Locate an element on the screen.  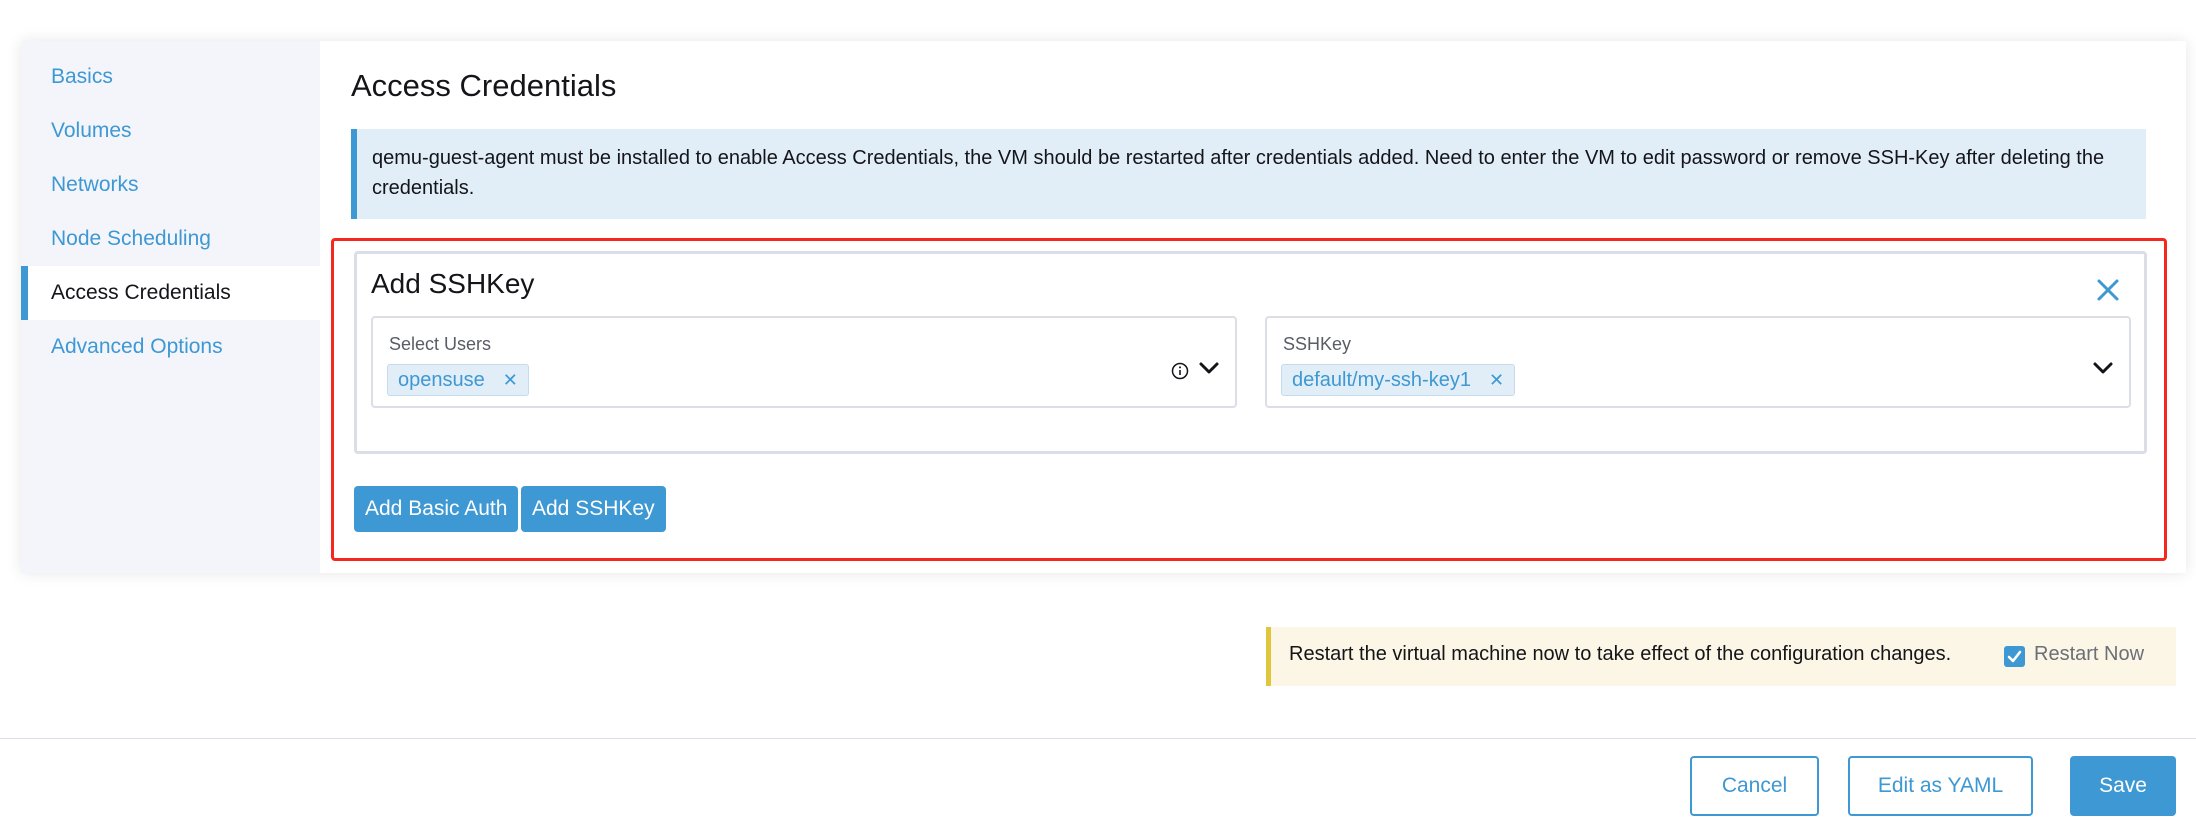
user-tag-label: opensuse is located at coordinates (441, 380).